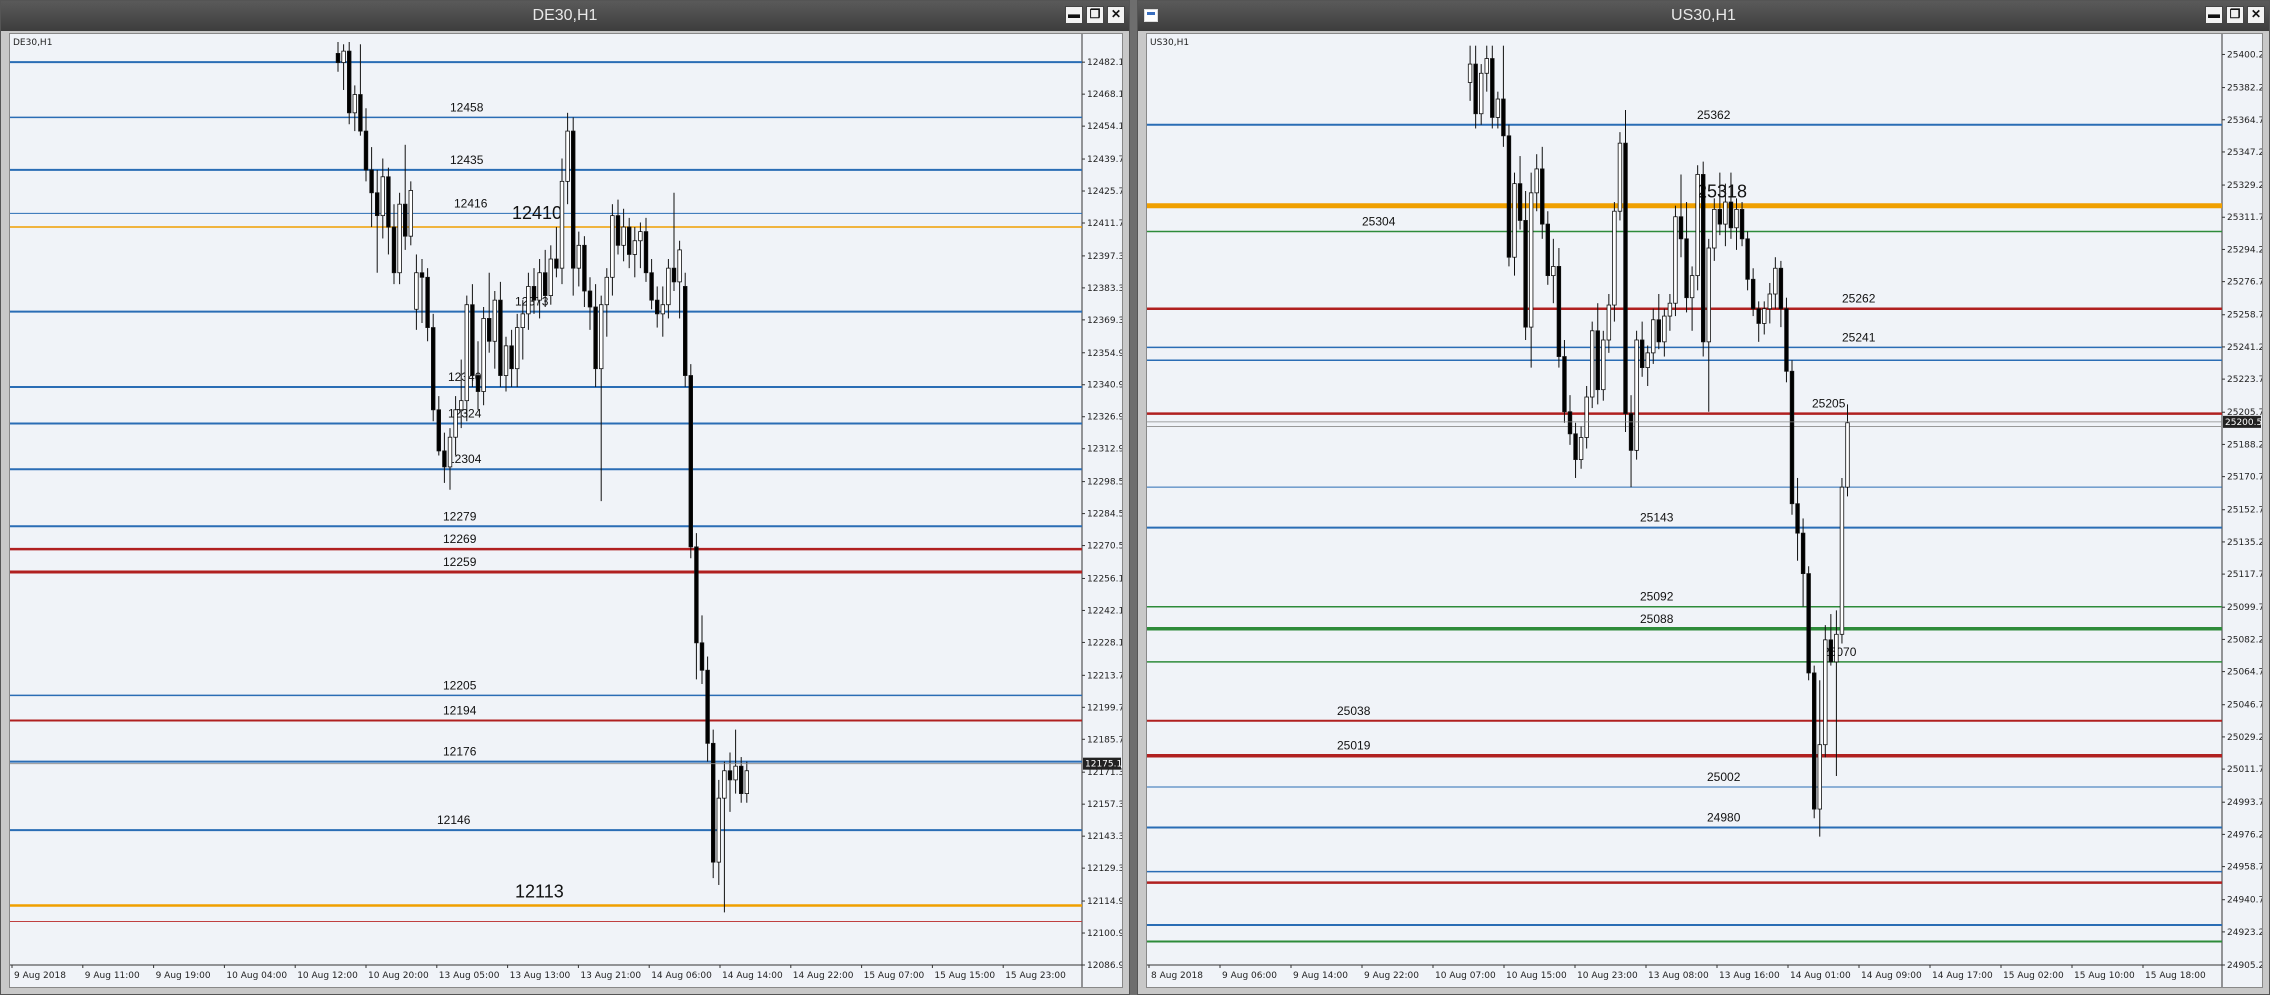  What do you see at coordinates (1703, 16) in the screenshot?
I see `titlebar: US30,H1 ▬ ❐ ✕` at bounding box center [1703, 16].